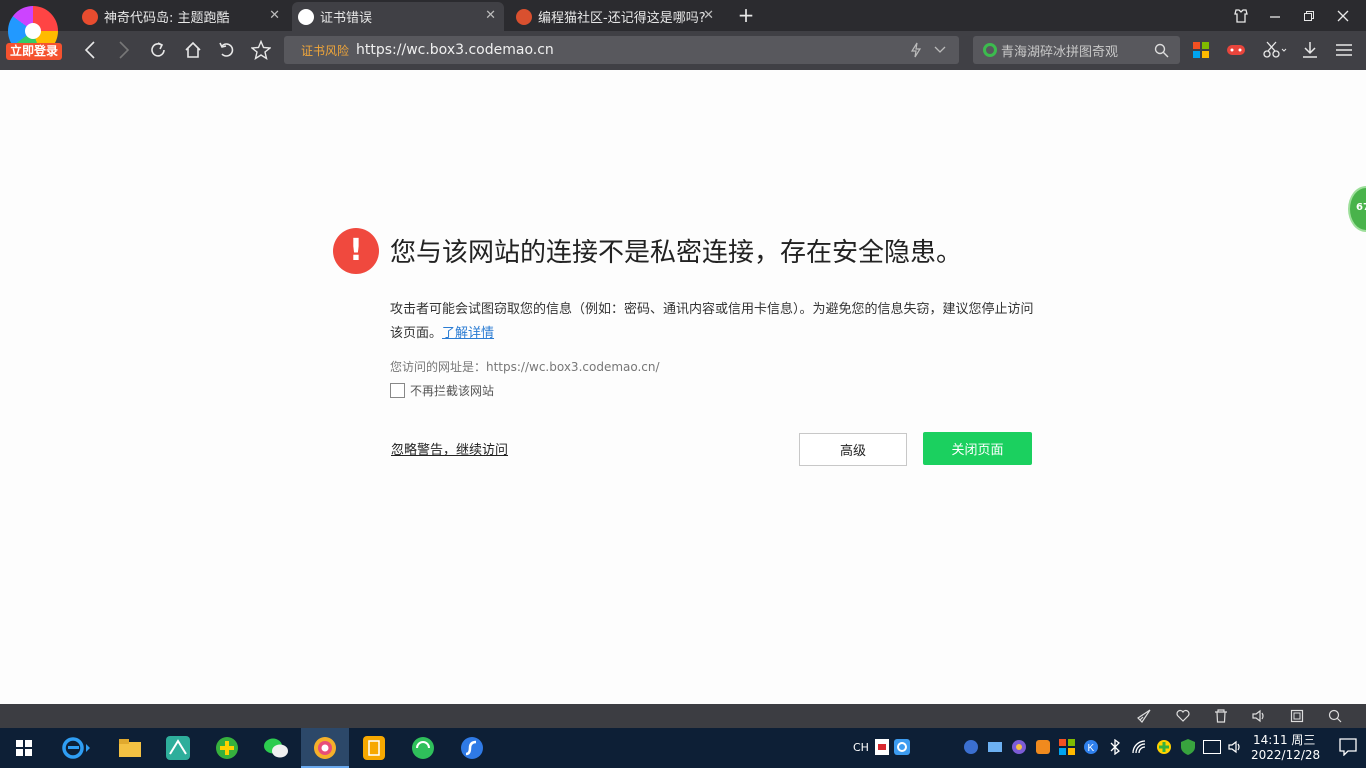 Image resolution: width=1366 pixels, height=768 pixels. What do you see at coordinates (990, 50) in the screenshot?
I see `search-engine-icon` at bounding box center [990, 50].